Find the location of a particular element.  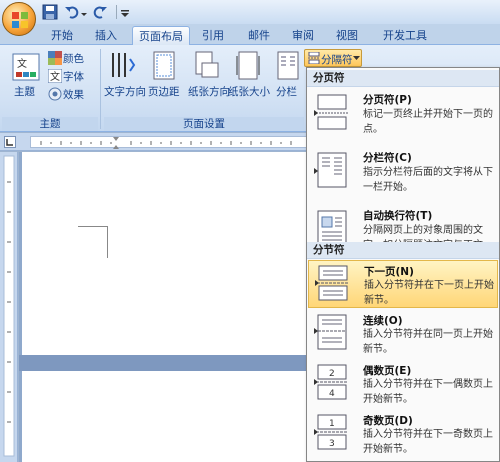

office-button is located at coordinates (19, 19).